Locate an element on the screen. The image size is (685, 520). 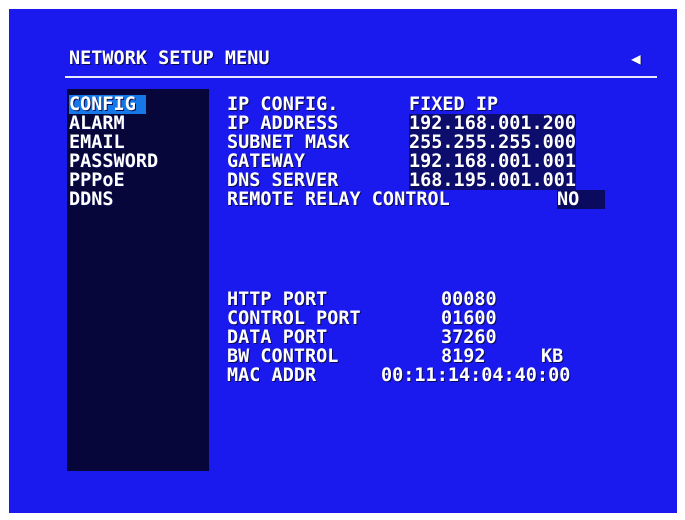
menu-item-password: PASSWORD is located at coordinates (113, 161).